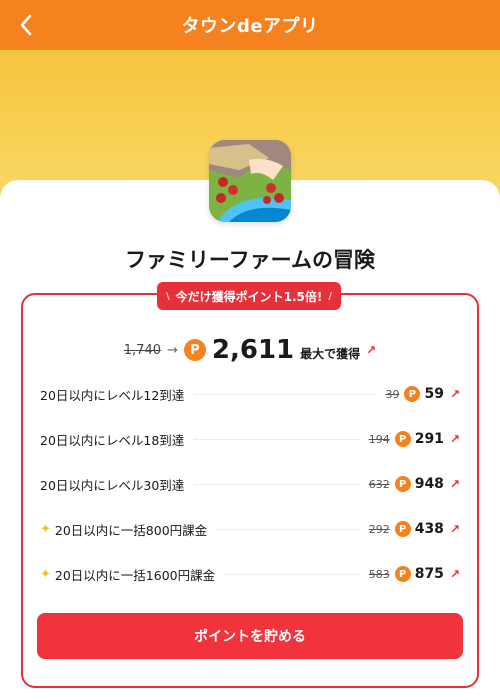 The image size is (500, 700). What do you see at coordinates (429, 574) in the screenshot?
I see `mission-points: 875` at bounding box center [429, 574].